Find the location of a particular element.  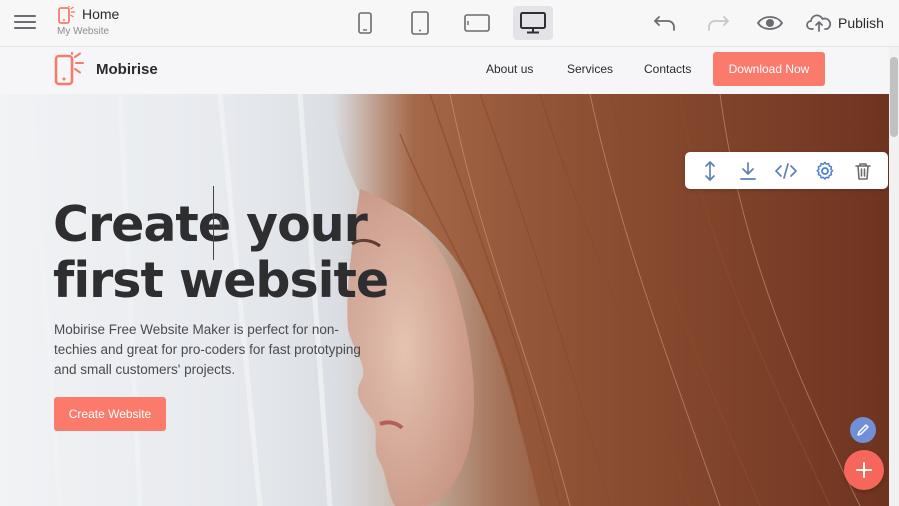

editor-toolbar: Home My Website Publish is located at coordinates (449, 23).